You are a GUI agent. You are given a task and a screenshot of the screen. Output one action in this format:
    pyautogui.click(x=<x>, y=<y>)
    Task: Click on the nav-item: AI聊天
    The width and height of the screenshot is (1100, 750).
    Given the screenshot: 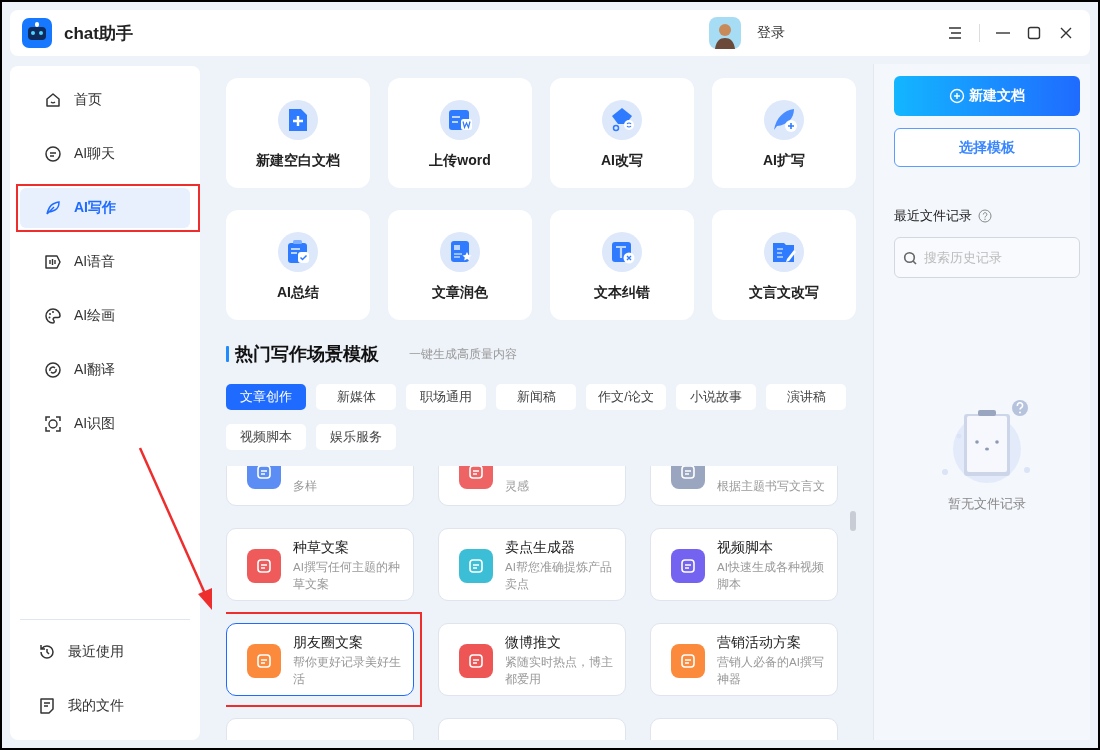 What is the action you would take?
    pyautogui.click(x=105, y=154)
    